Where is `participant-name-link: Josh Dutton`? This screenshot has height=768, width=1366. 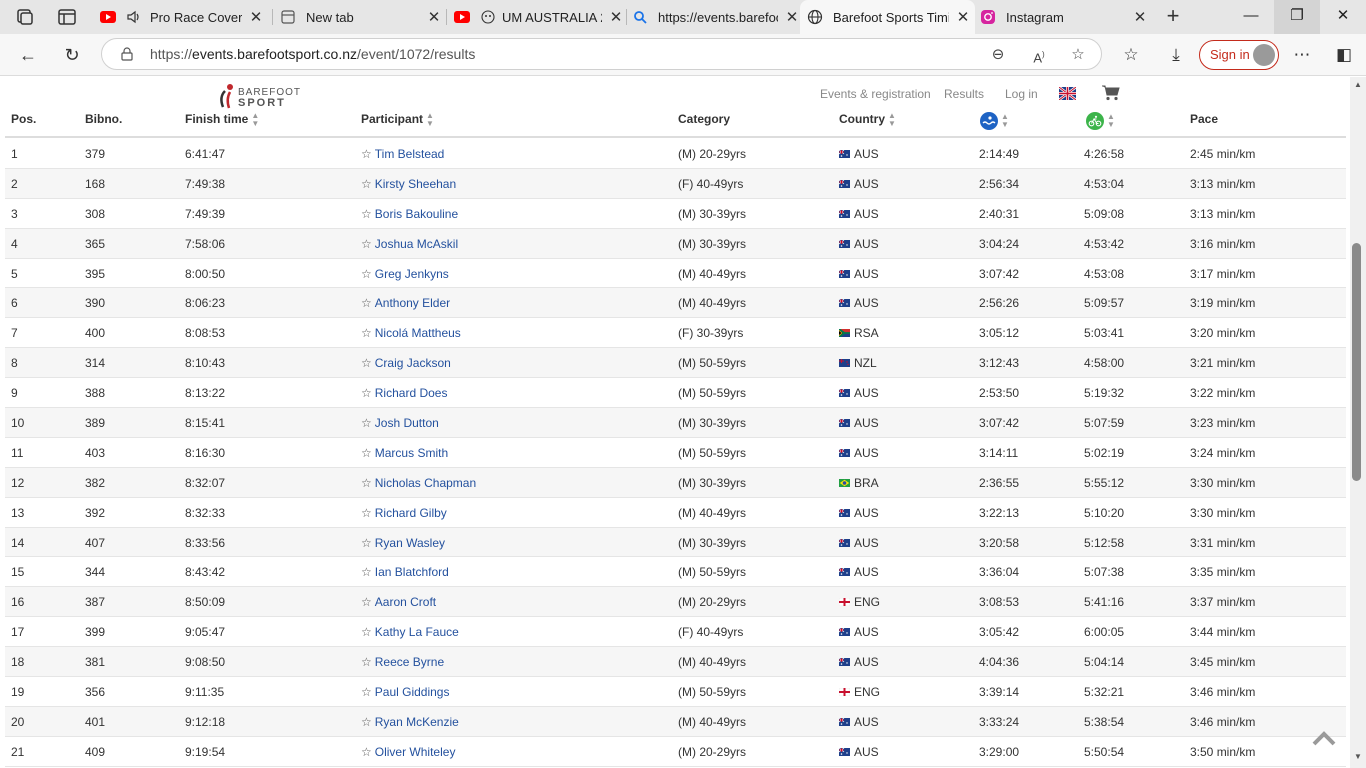
participant-name-link: Josh Dutton is located at coordinates (407, 423).